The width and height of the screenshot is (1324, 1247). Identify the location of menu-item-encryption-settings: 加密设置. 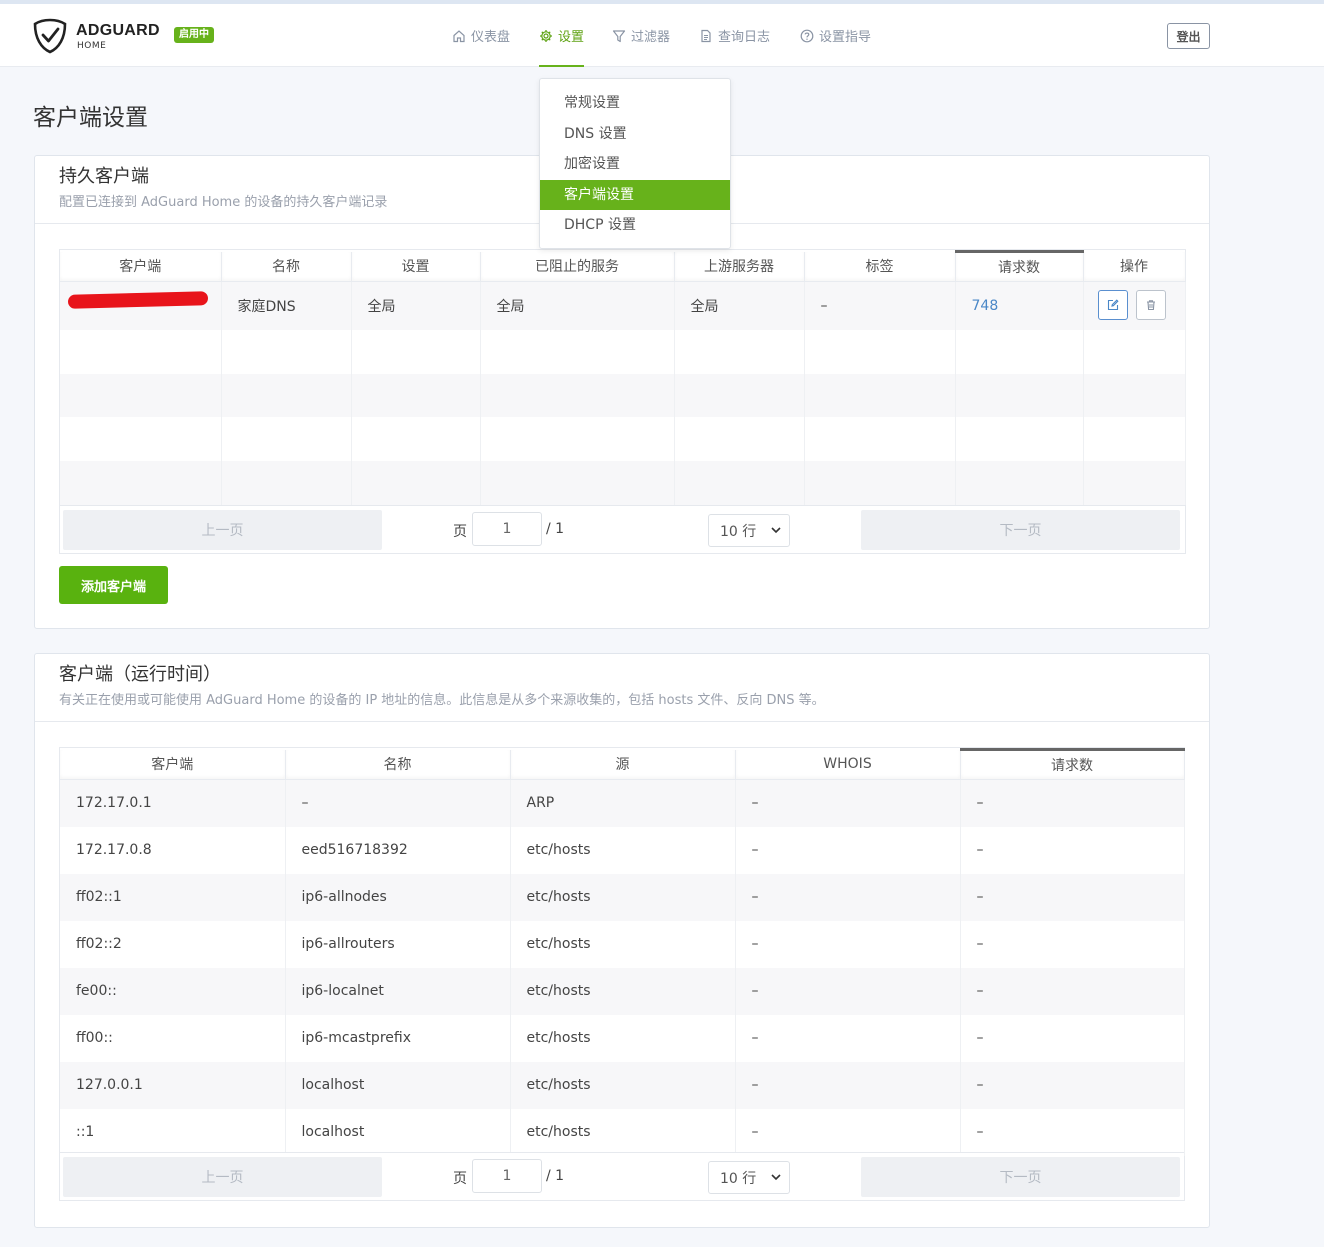
(635, 164).